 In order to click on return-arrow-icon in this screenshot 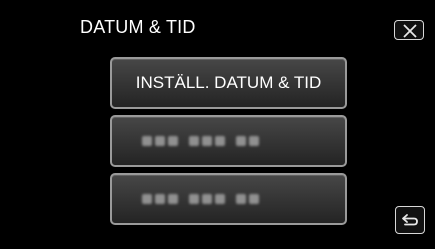, I will do `click(410, 220)`.